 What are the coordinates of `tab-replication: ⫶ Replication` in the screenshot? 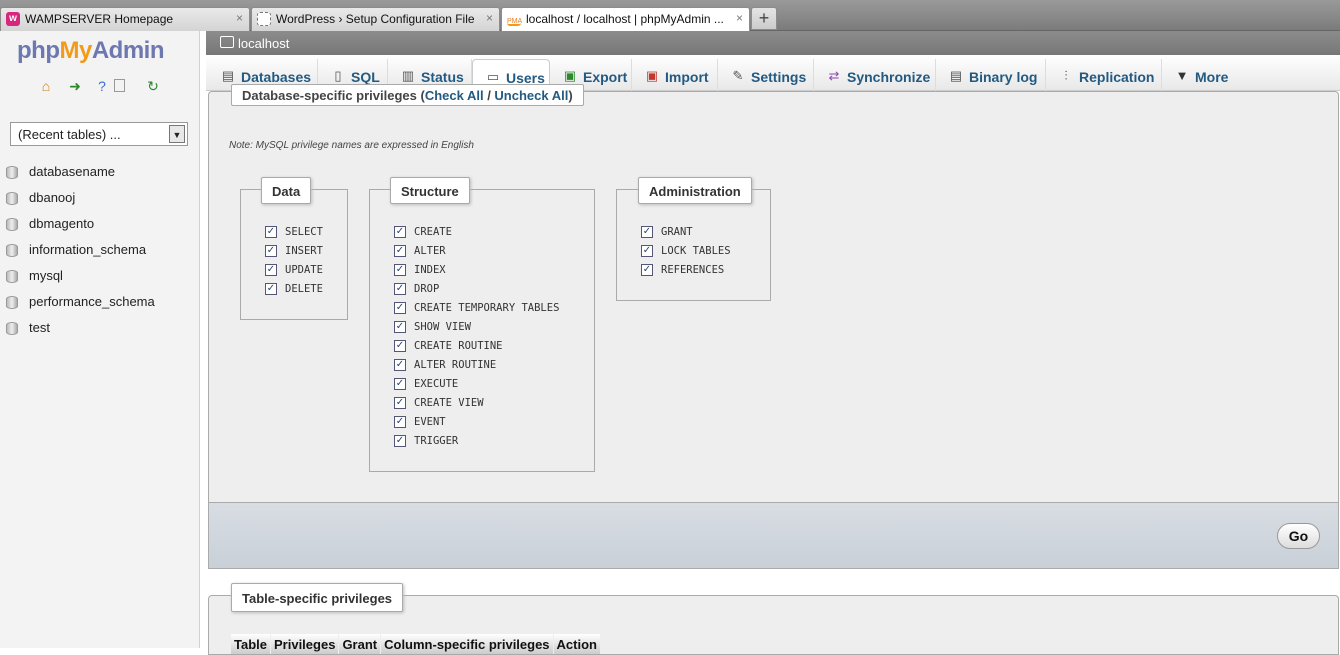 It's located at (1104, 75).